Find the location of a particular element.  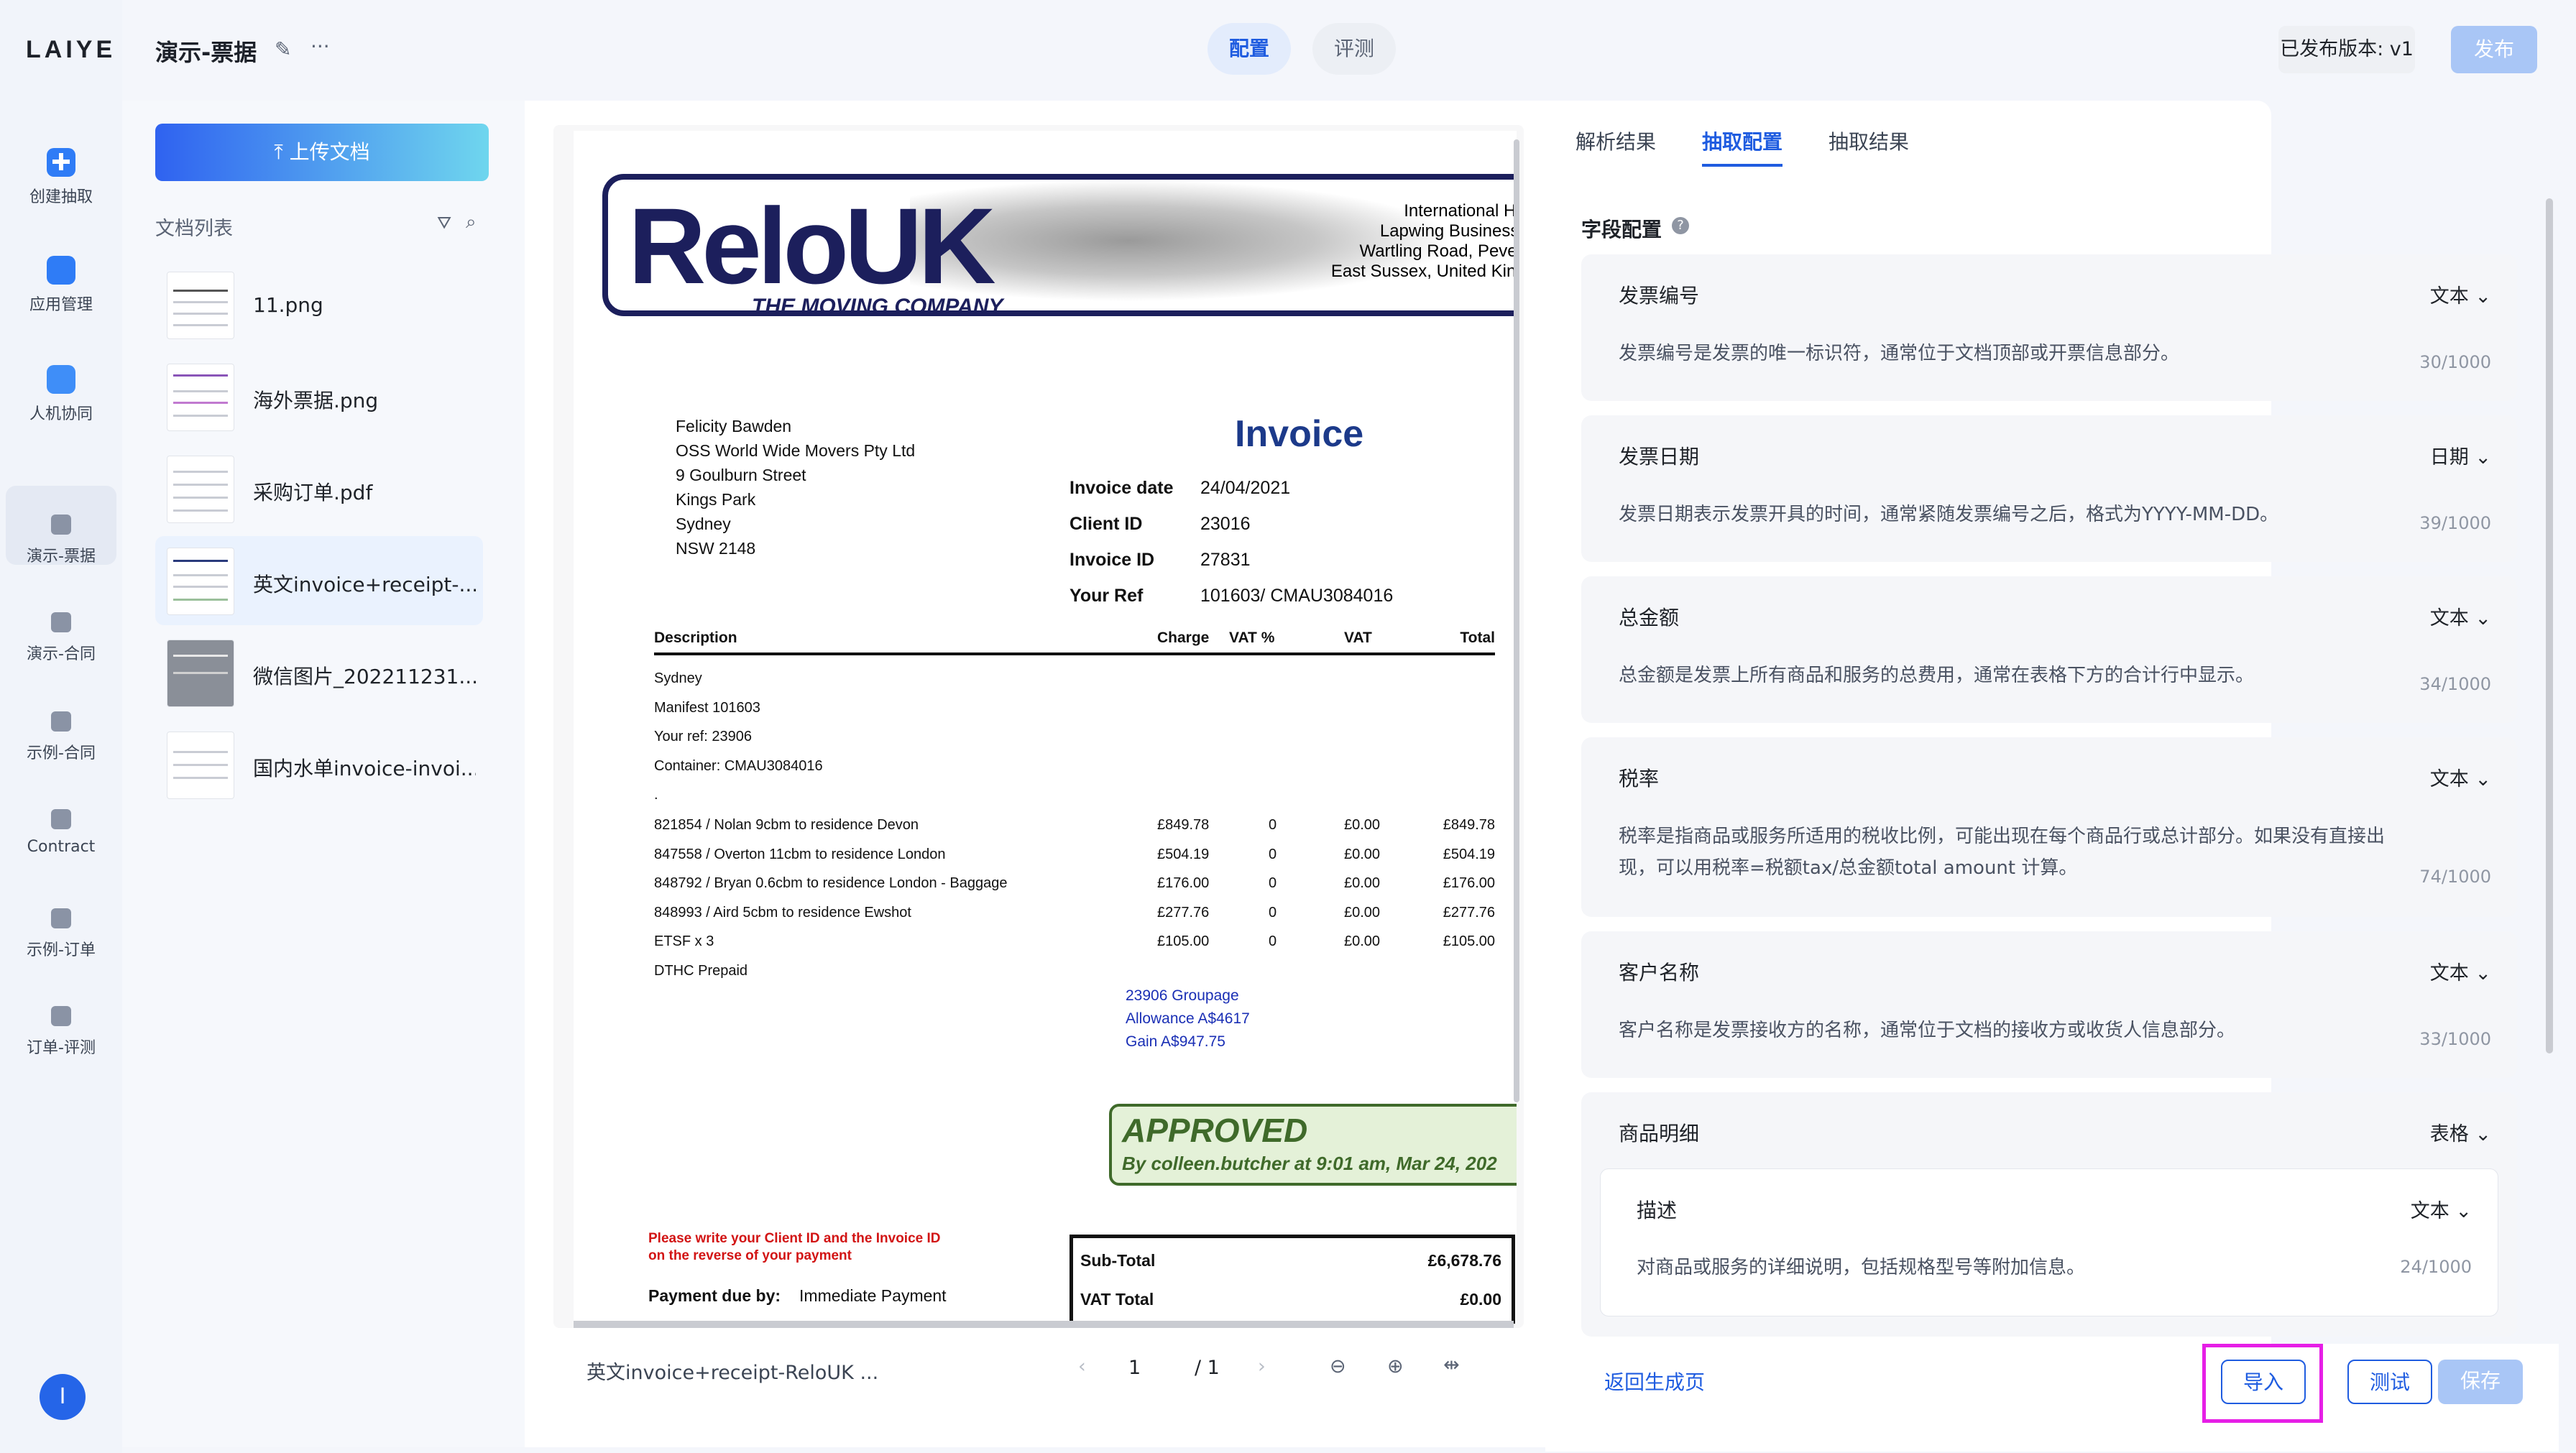

config-scrollbar is located at coordinates (2549, 626).